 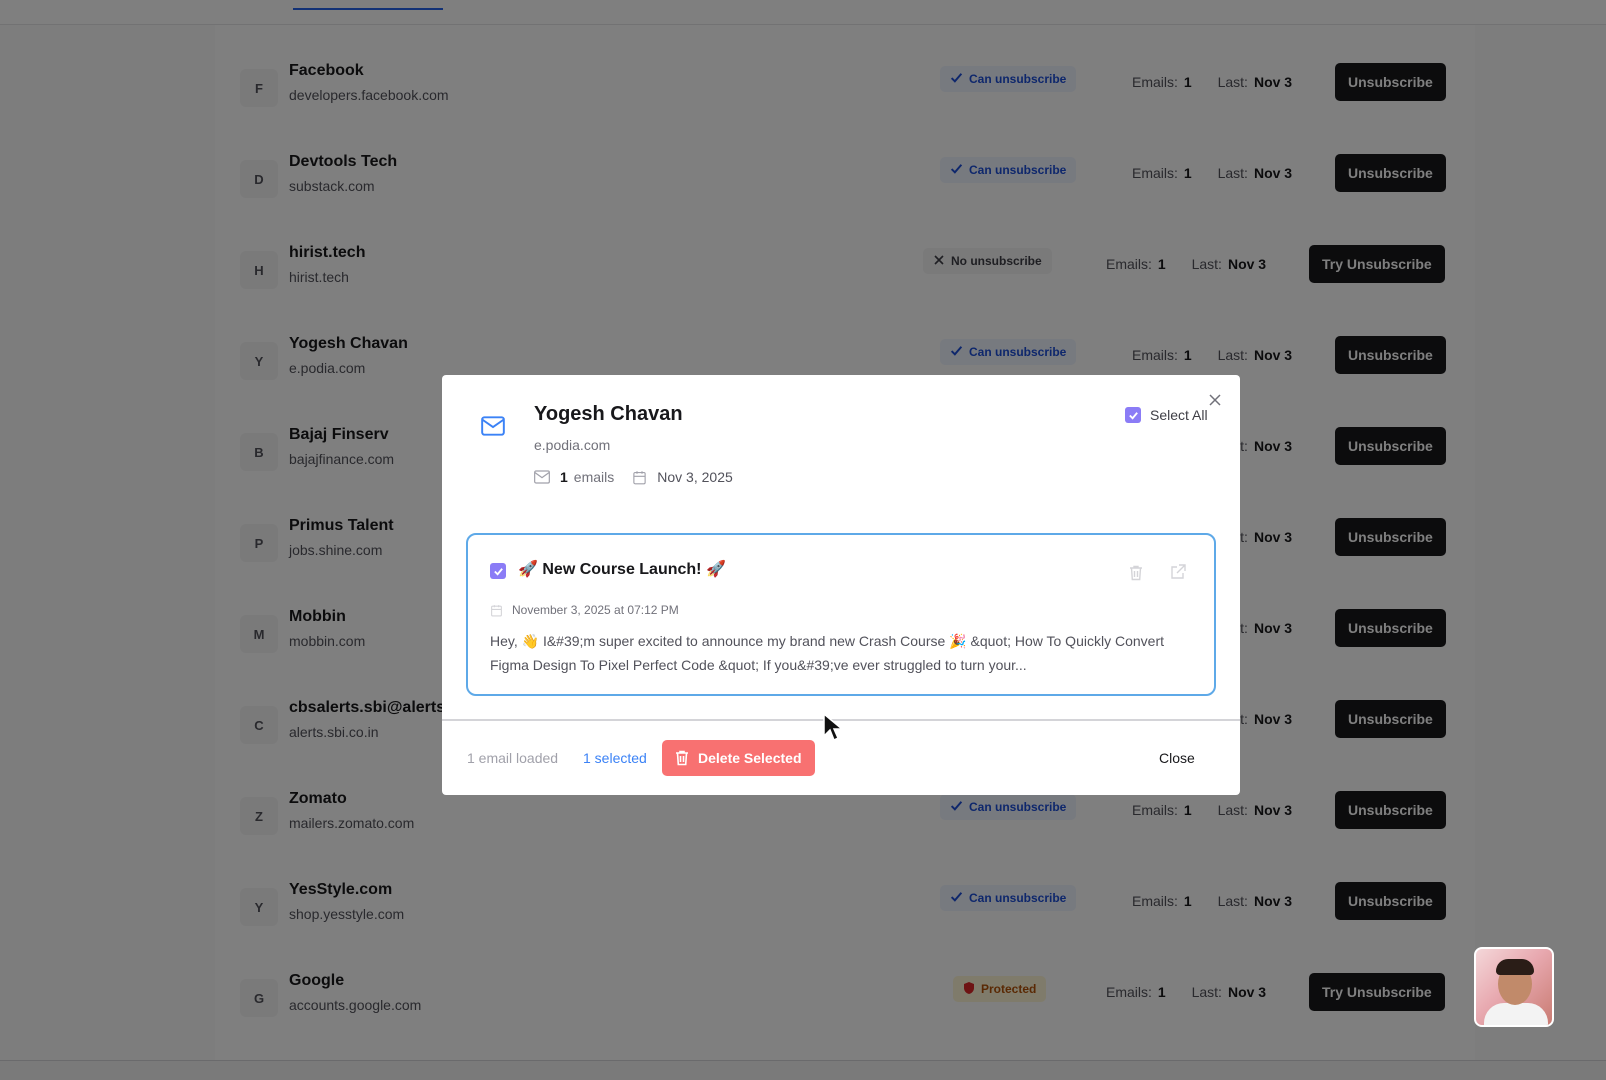 I want to click on envelope-icon, so click(x=542, y=477).